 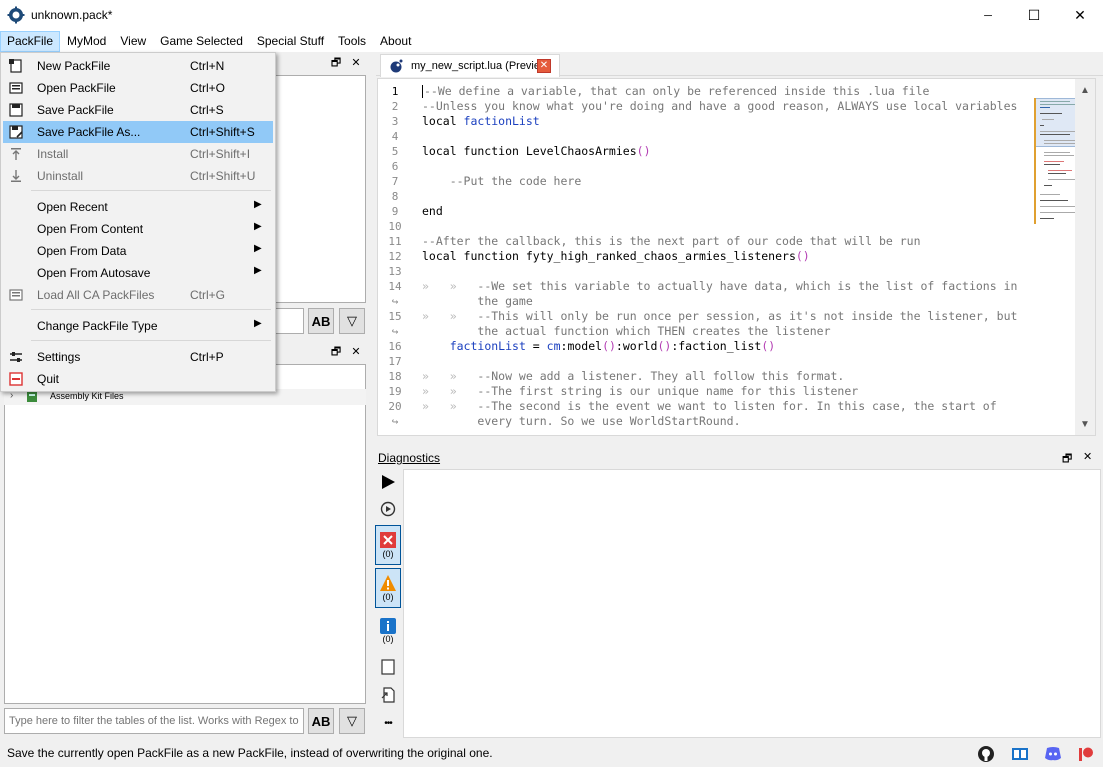 I want to click on dependencies-filter-field, so click(x=154, y=721).